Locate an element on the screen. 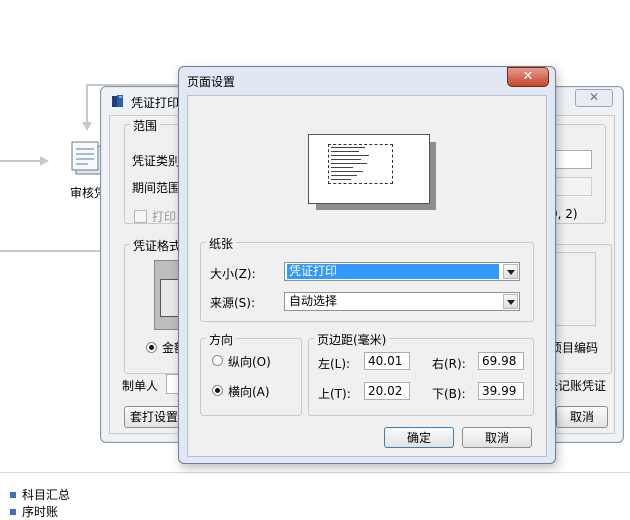  paper-size-label: 大小(Z): is located at coordinates (233, 274).